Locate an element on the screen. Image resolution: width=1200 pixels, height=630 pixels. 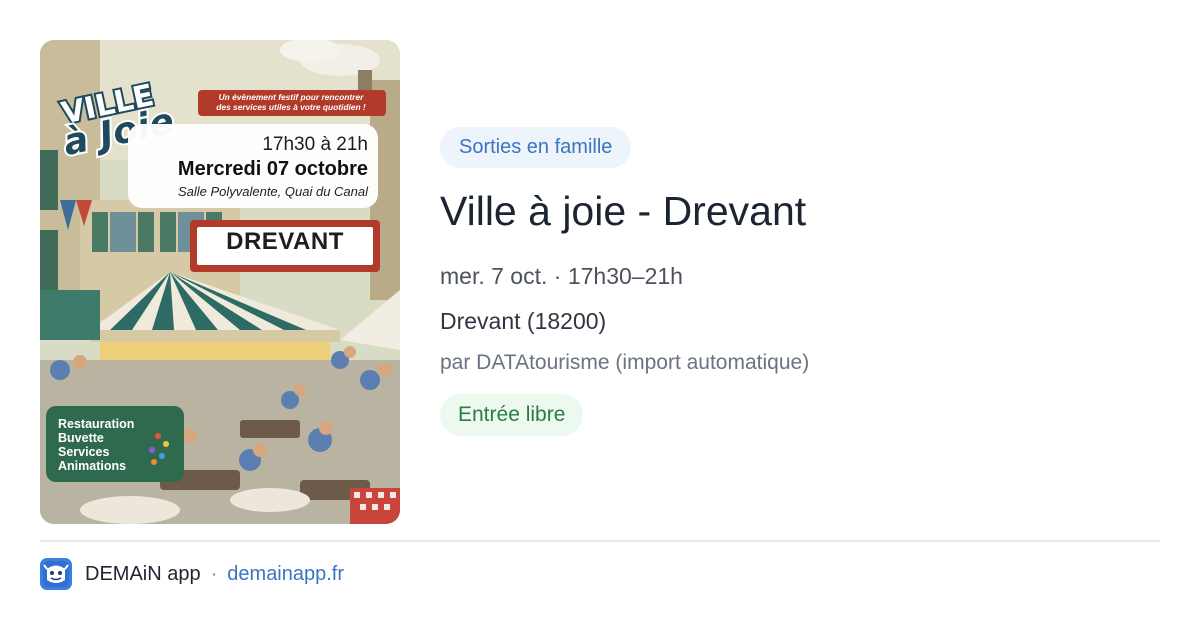
demain-app-icon is located at coordinates (56, 574).